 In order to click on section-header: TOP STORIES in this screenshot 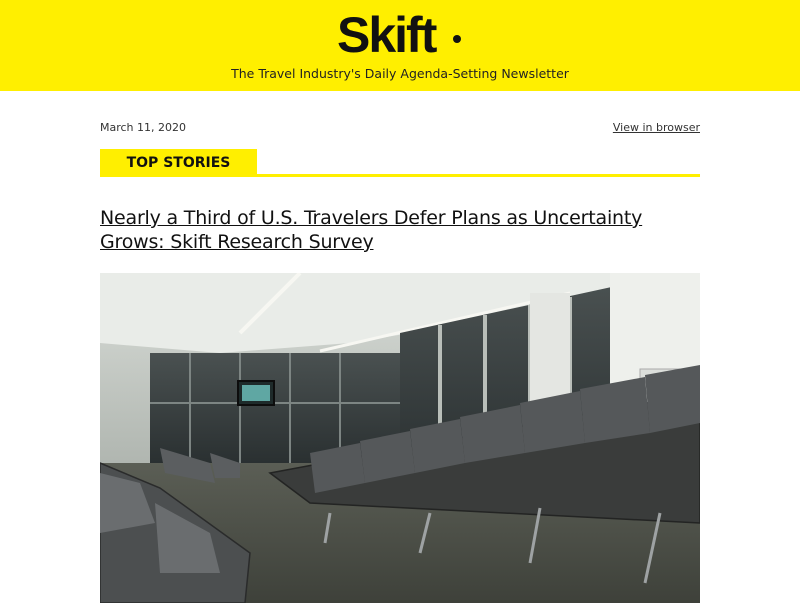, I will do `click(400, 163)`.